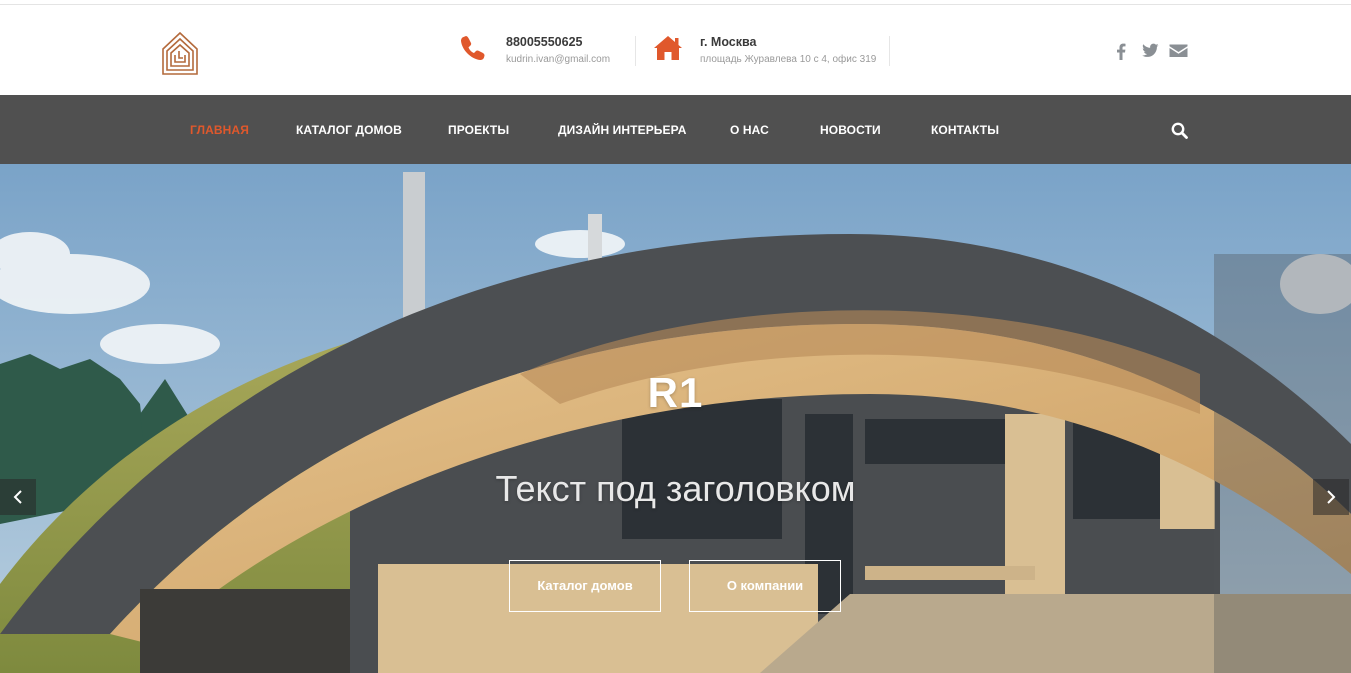 This screenshot has height=673, width=1351. Describe the element at coordinates (788, 59) in the screenshot. I see `street-address: площадь Журавлева 10 с 4, офис 319` at that location.